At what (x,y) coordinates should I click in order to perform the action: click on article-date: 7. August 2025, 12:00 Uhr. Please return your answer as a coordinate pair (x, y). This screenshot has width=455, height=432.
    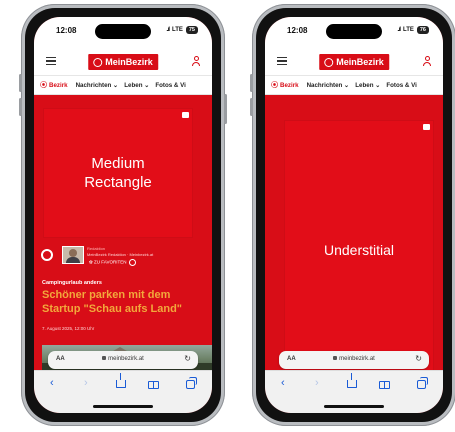
    Looking at the image, I should click on (68, 328).